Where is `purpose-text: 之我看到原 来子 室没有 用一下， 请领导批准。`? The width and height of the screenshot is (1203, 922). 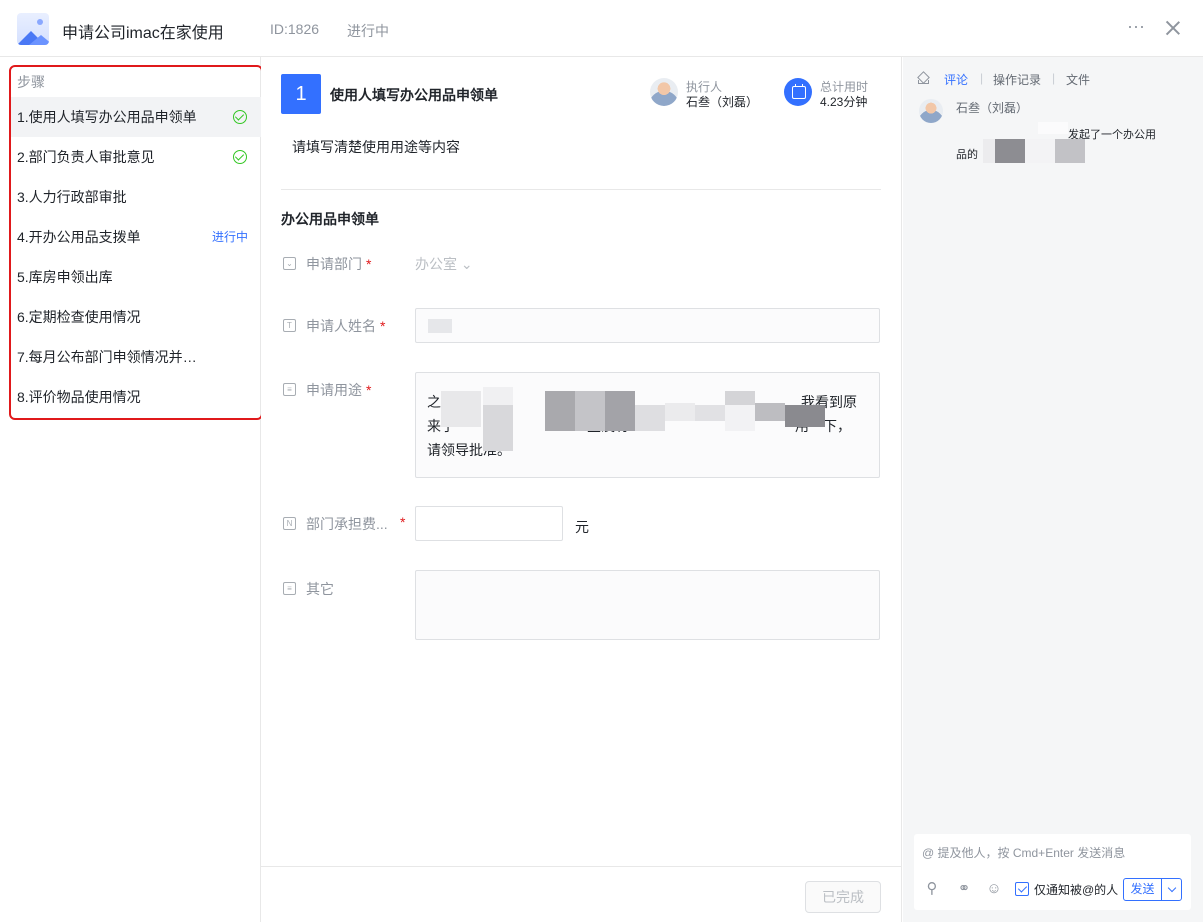
purpose-text: 之我看到原 来子 室没有 用一下， 请领导批准。 is located at coordinates (642, 426).